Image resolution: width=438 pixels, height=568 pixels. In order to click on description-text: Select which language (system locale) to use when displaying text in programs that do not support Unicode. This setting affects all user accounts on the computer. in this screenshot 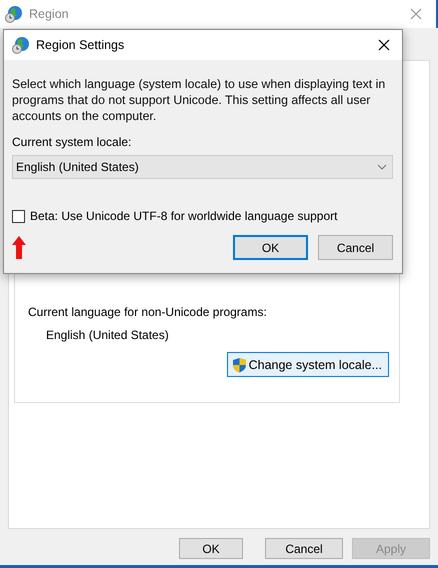, I will do `click(199, 100)`.